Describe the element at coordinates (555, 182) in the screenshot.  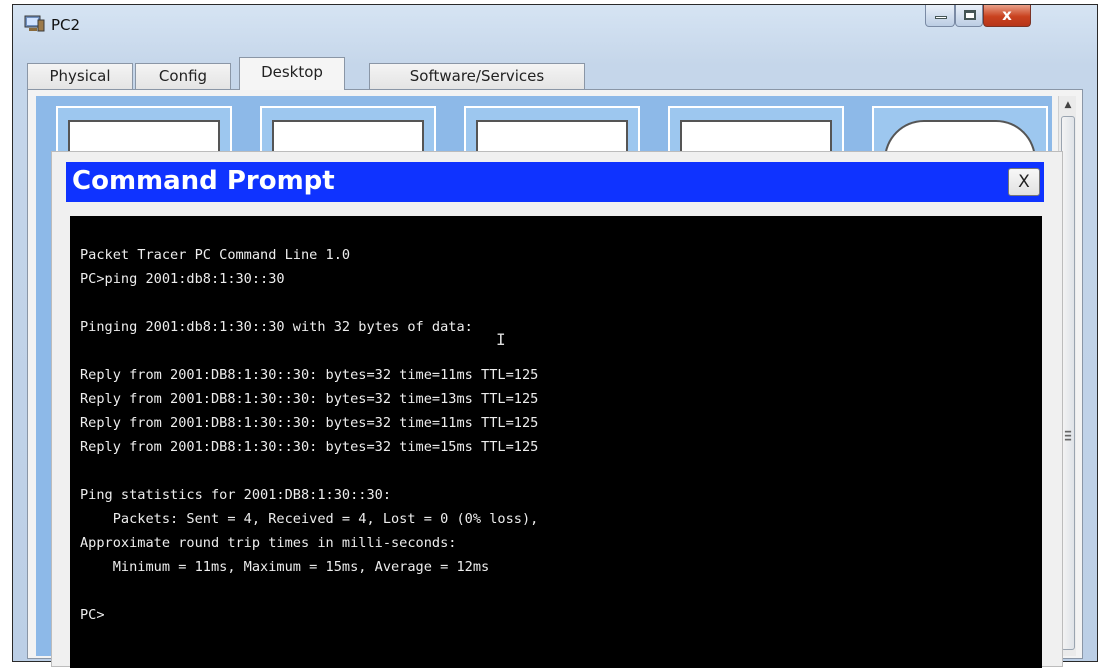
I see `command-prompt-header: Command Prompt X` at that location.